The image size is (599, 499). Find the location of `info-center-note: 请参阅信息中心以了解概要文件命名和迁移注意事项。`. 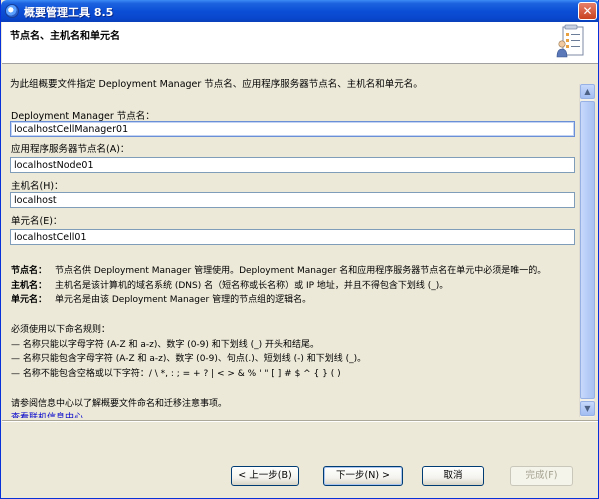

info-center-note: 请参阅信息中心以了解概要文件命名和迁移注意事项。 is located at coordinates (119, 404).